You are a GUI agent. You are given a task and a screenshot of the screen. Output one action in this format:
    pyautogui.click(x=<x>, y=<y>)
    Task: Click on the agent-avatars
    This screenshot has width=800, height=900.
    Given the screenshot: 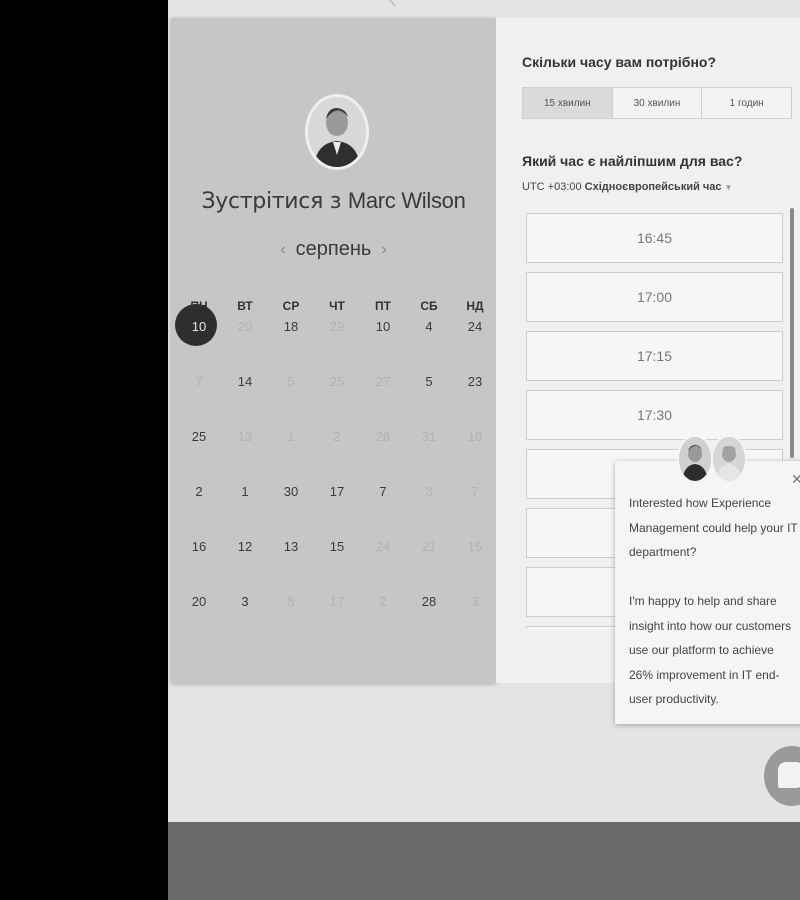 What is the action you would take?
    pyautogui.click(x=714, y=460)
    